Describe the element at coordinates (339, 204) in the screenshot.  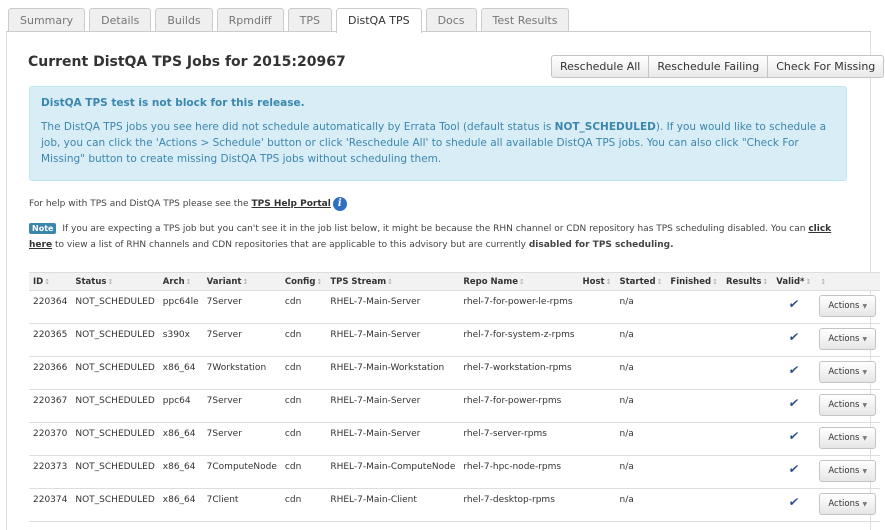
I see `info-icon: i` at that location.